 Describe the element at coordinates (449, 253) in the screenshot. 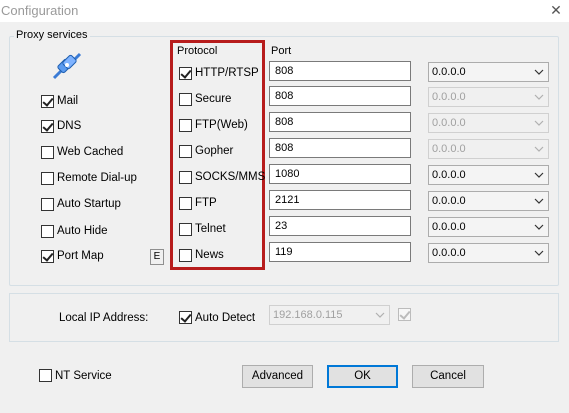

I see `news-address-value: 0.0.0.0` at that location.